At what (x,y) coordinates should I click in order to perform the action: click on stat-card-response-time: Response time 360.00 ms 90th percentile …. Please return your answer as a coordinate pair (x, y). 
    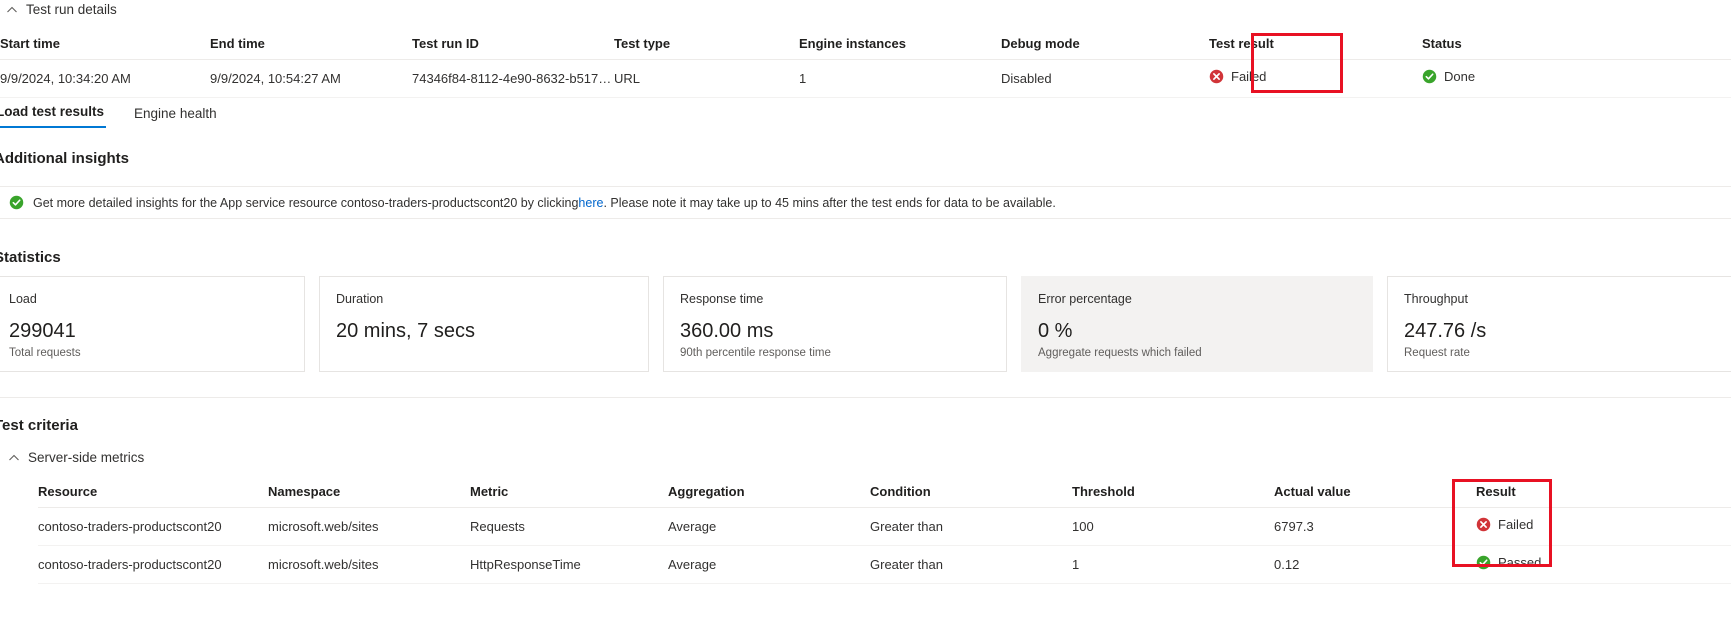
    Looking at the image, I should click on (835, 324).